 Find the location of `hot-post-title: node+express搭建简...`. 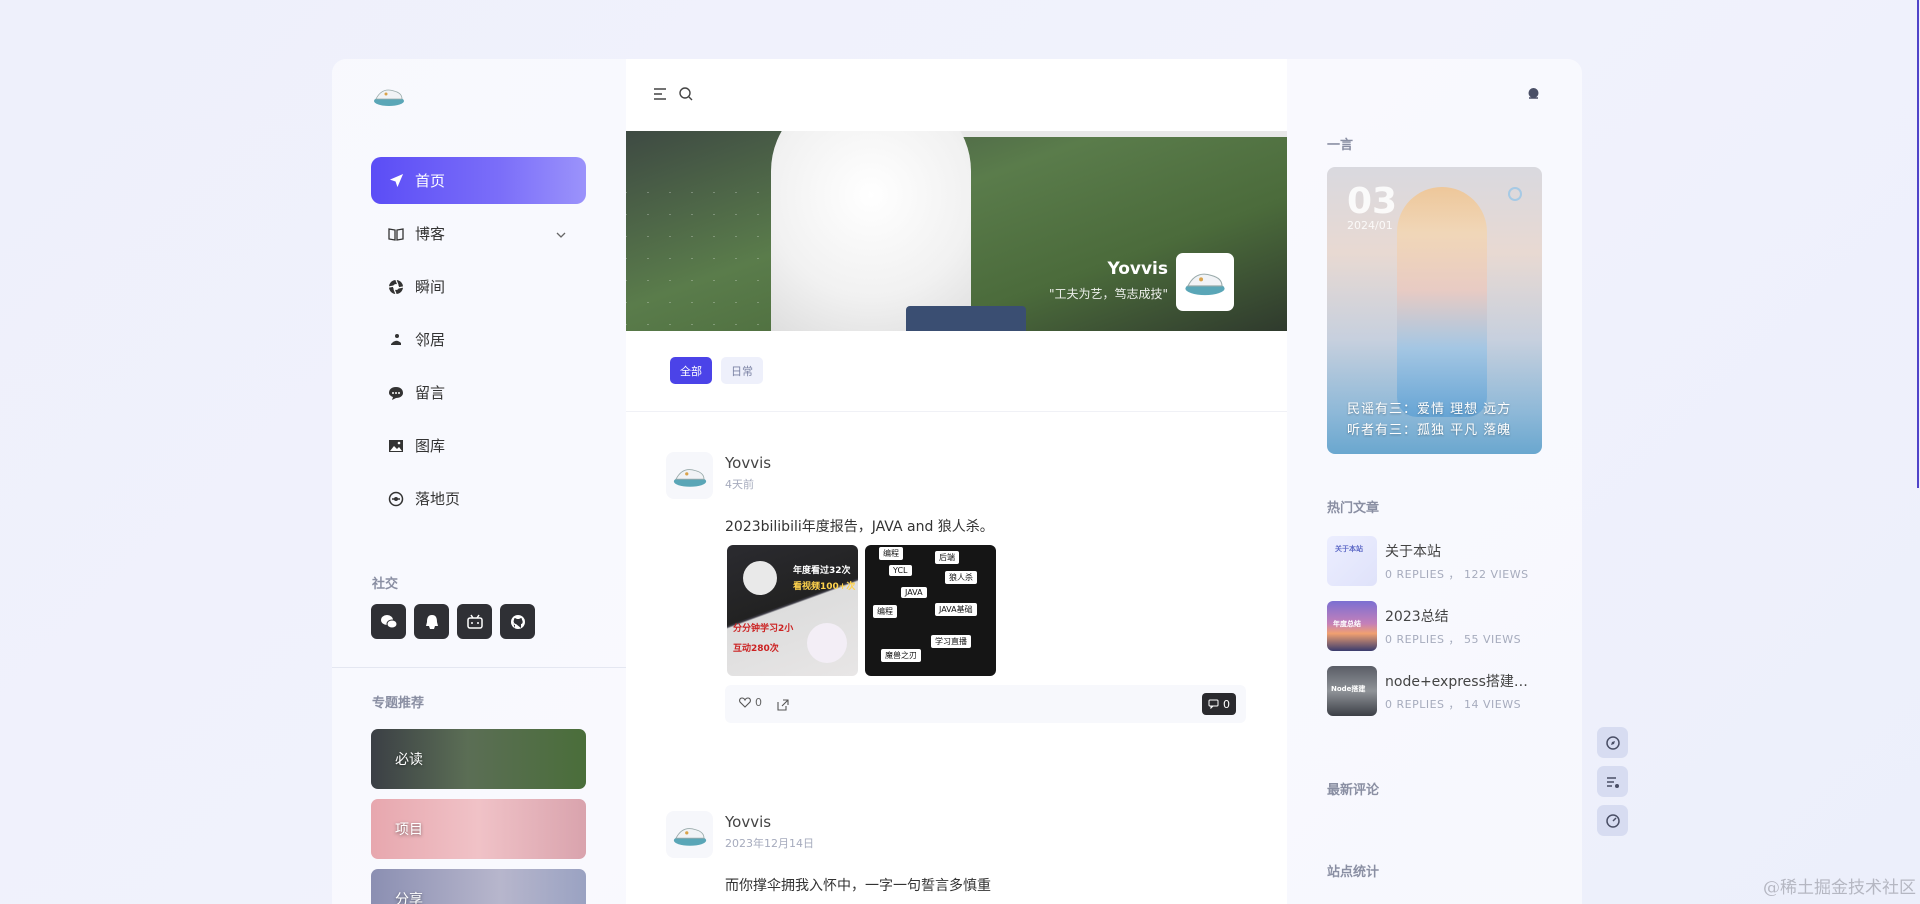

hot-post-title: node+express搭建简... is located at coordinates (1460, 682).